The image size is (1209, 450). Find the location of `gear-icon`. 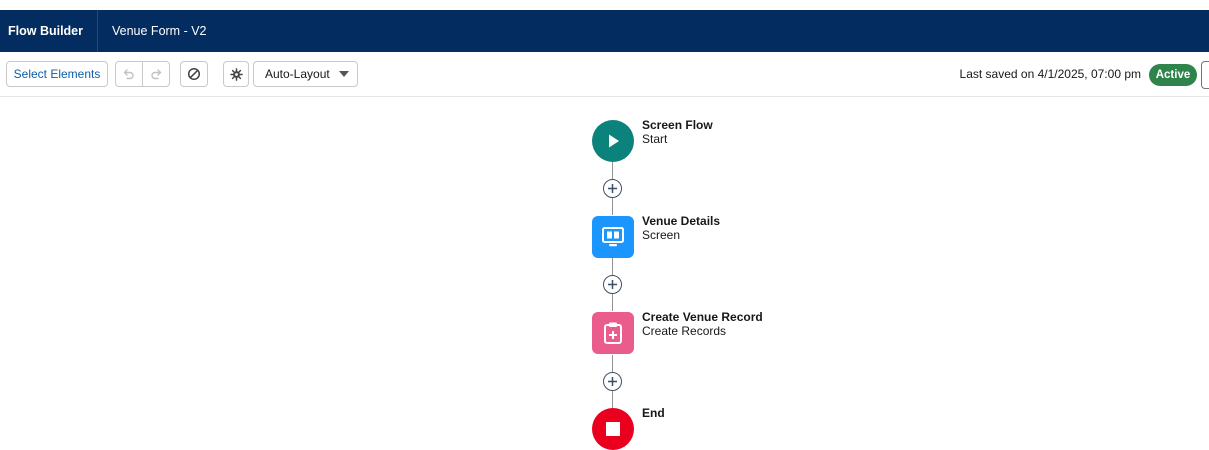

gear-icon is located at coordinates (236, 74).